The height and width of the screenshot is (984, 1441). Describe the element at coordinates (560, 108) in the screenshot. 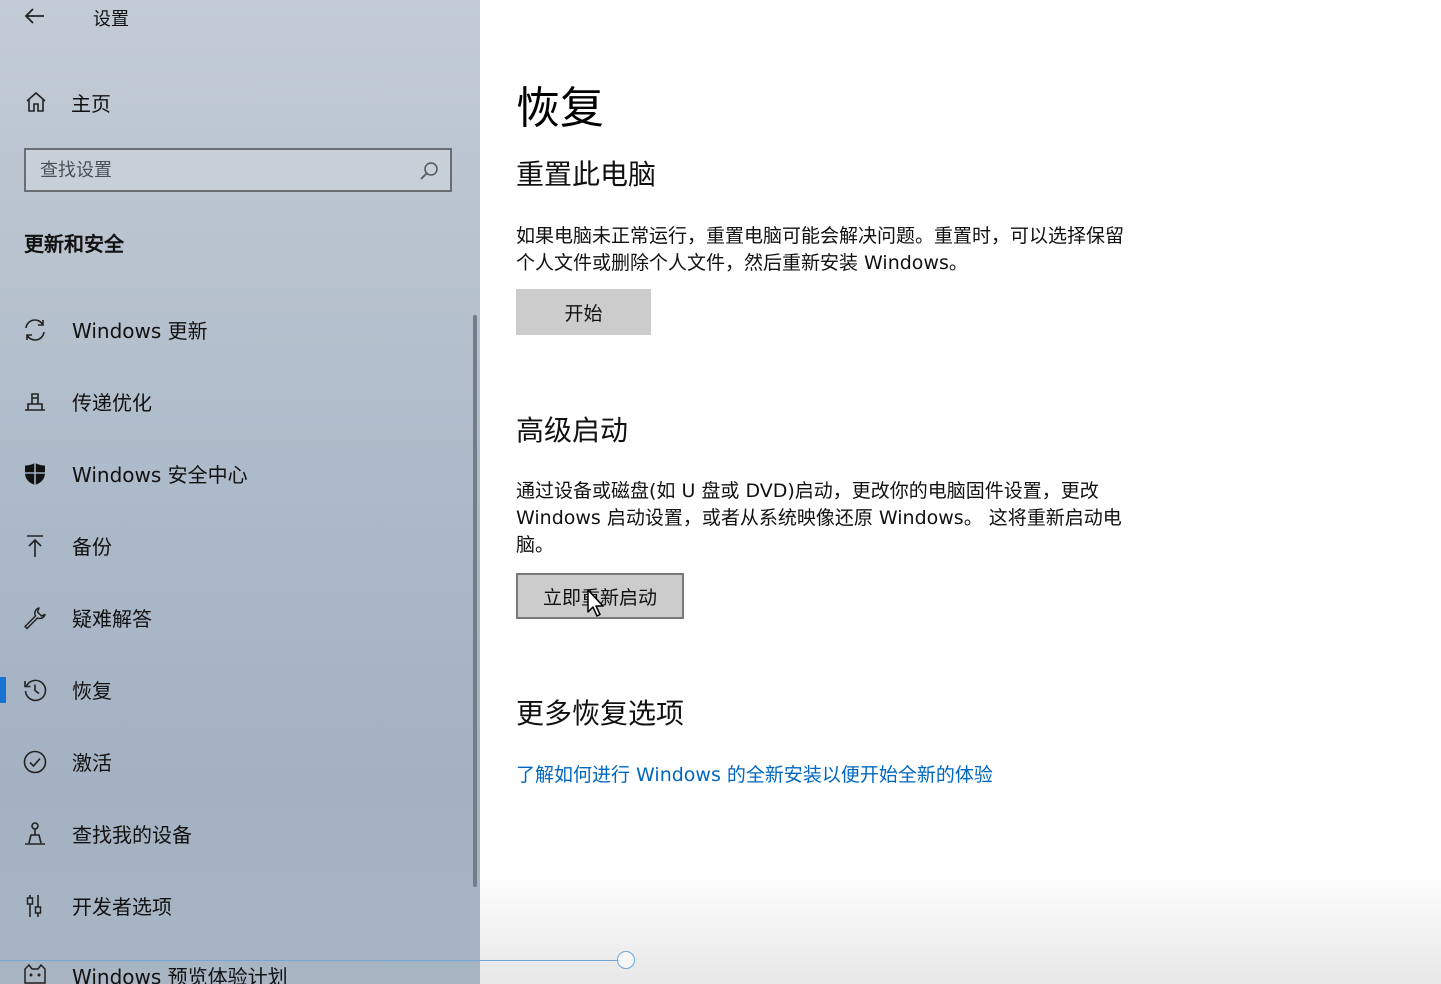

I see `page-title: 恢复` at that location.